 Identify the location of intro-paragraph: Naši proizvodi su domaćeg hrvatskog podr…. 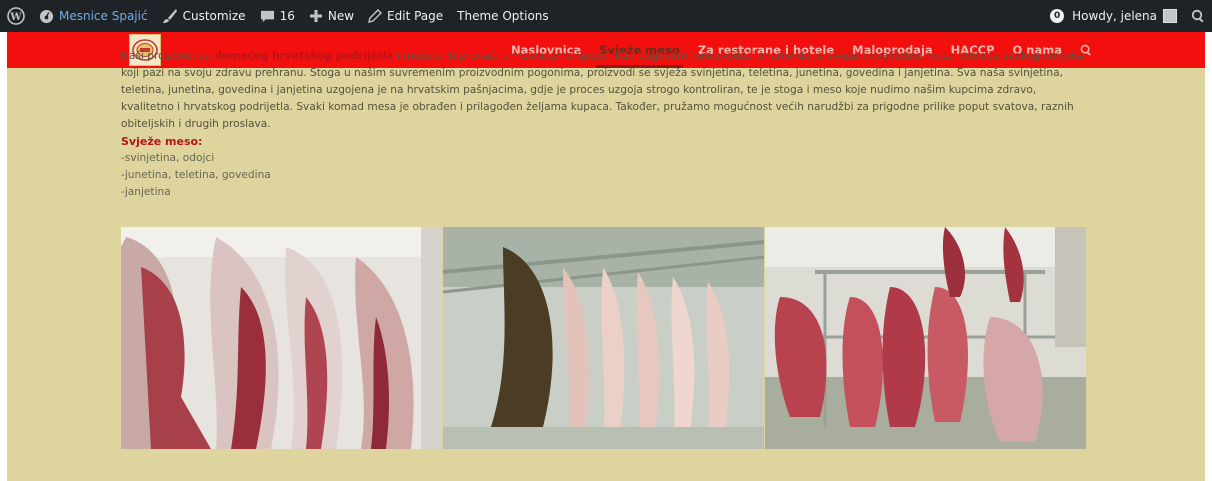
(603, 90).